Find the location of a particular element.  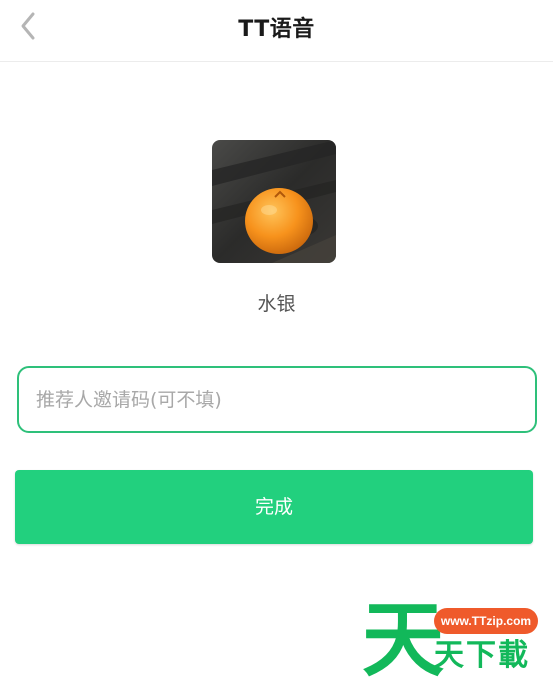

site-watermark: 天 www.TTzip.com 天下載 is located at coordinates (457, 645).